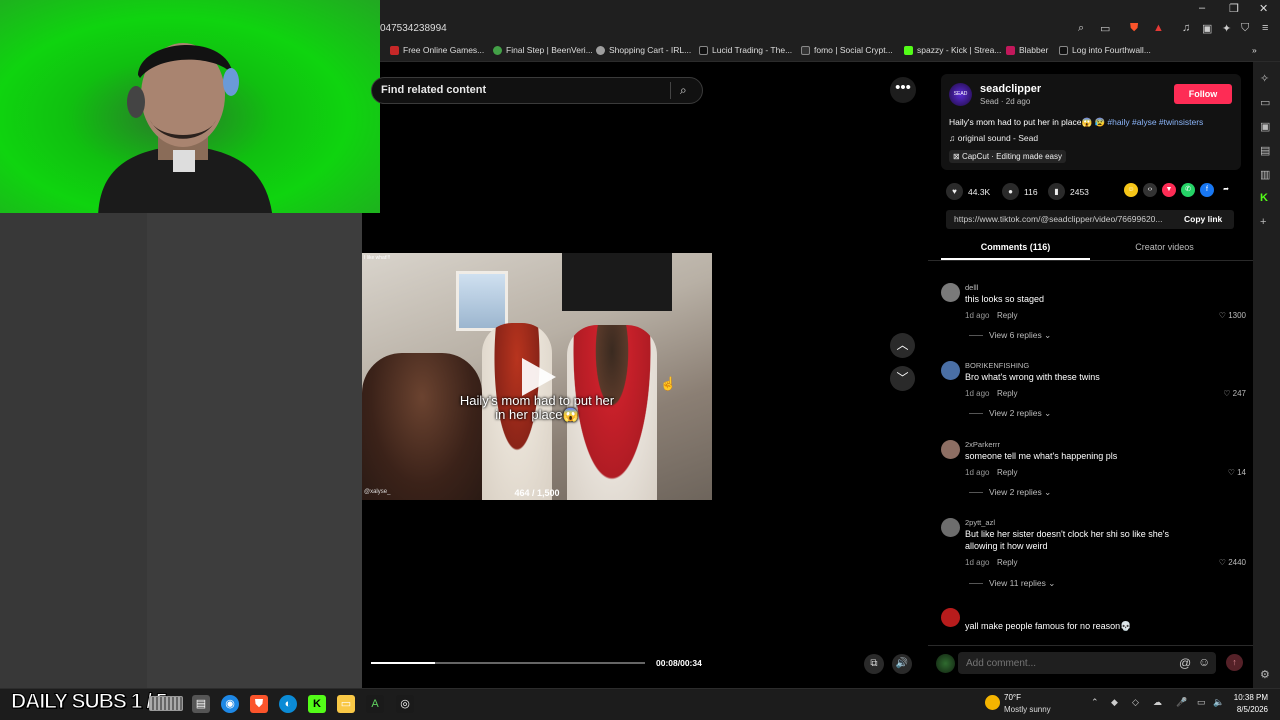  What do you see at coordinates (1186, 28) in the screenshot?
I see `music-icon: ♫` at bounding box center [1186, 28].